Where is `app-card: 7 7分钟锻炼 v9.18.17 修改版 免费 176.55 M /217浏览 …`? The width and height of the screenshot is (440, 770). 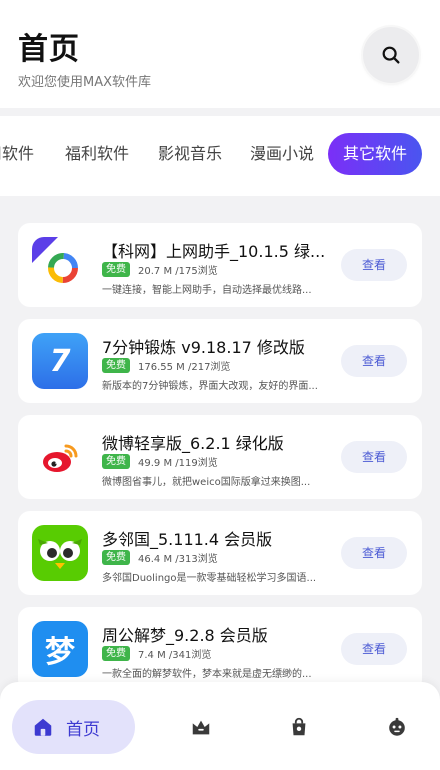
app-card: 7 7分钟锻炼 v9.18.17 修改版 免费 176.55 M /217浏览 … is located at coordinates (220, 361).